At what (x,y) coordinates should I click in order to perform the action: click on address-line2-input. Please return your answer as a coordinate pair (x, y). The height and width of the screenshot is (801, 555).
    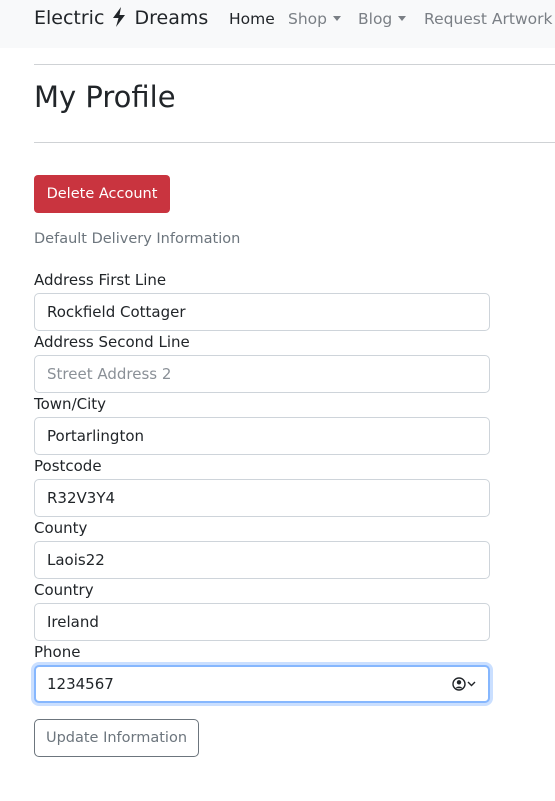
    Looking at the image, I should click on (262, 374).